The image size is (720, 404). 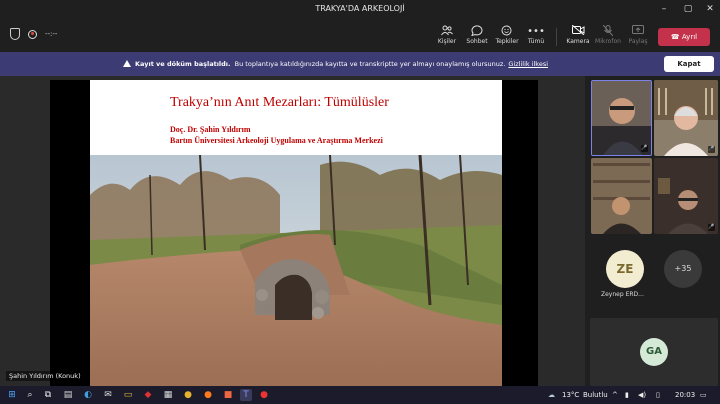 I want to click on more-participants-button: +35, so click(x=683, y=269).